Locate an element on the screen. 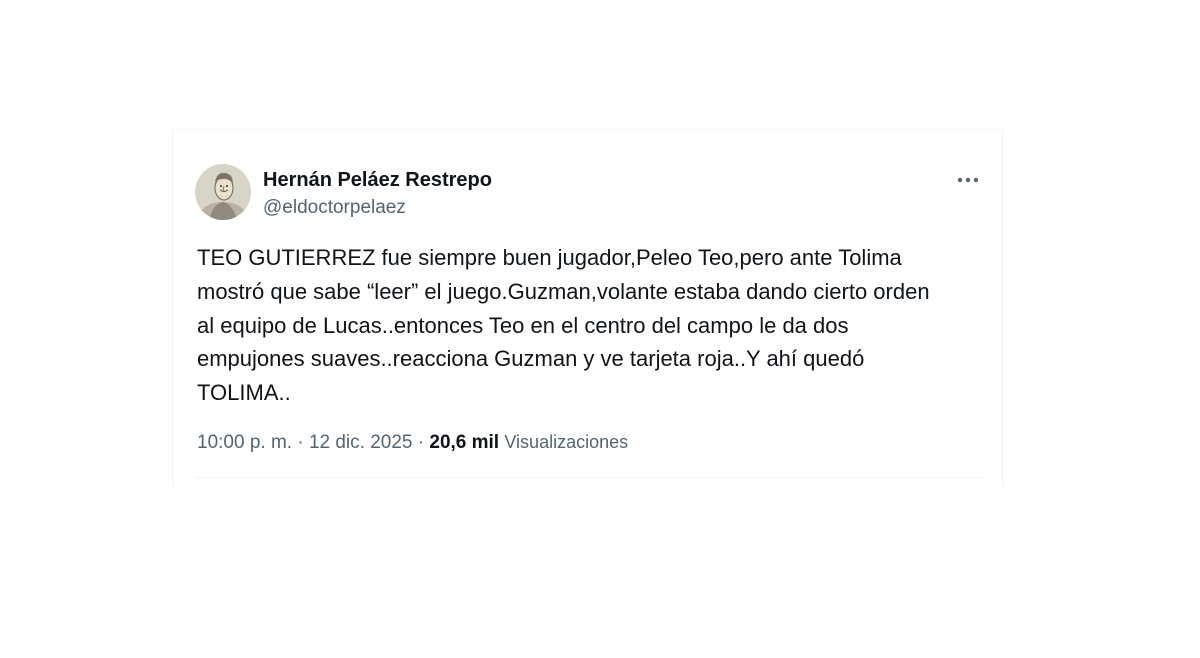 The height and width of the screenshot is (658, 1200). more-options-button is located at coordinates (968, 180).